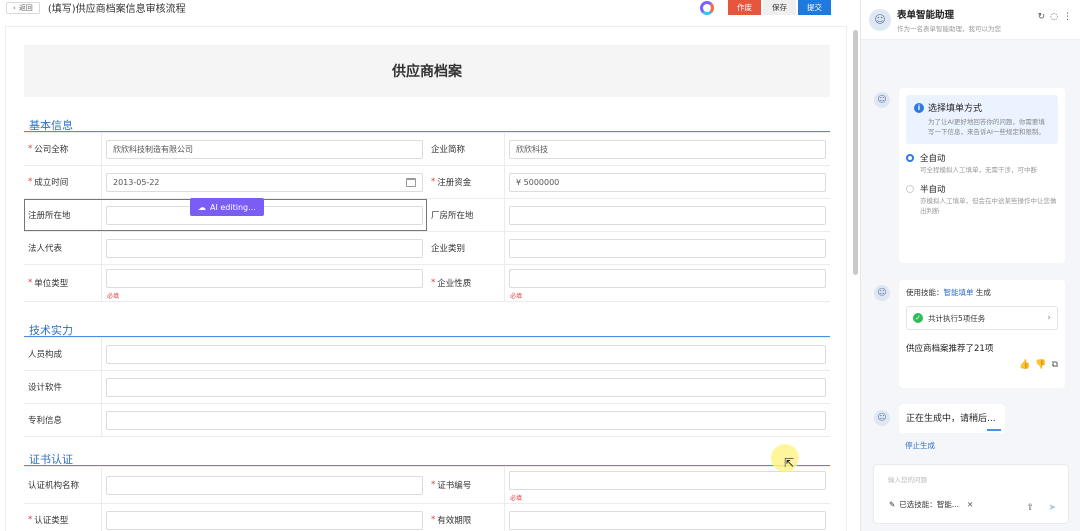  I want to click on header-actions: ↻ ◌ ⋮, so click(1055, 17).